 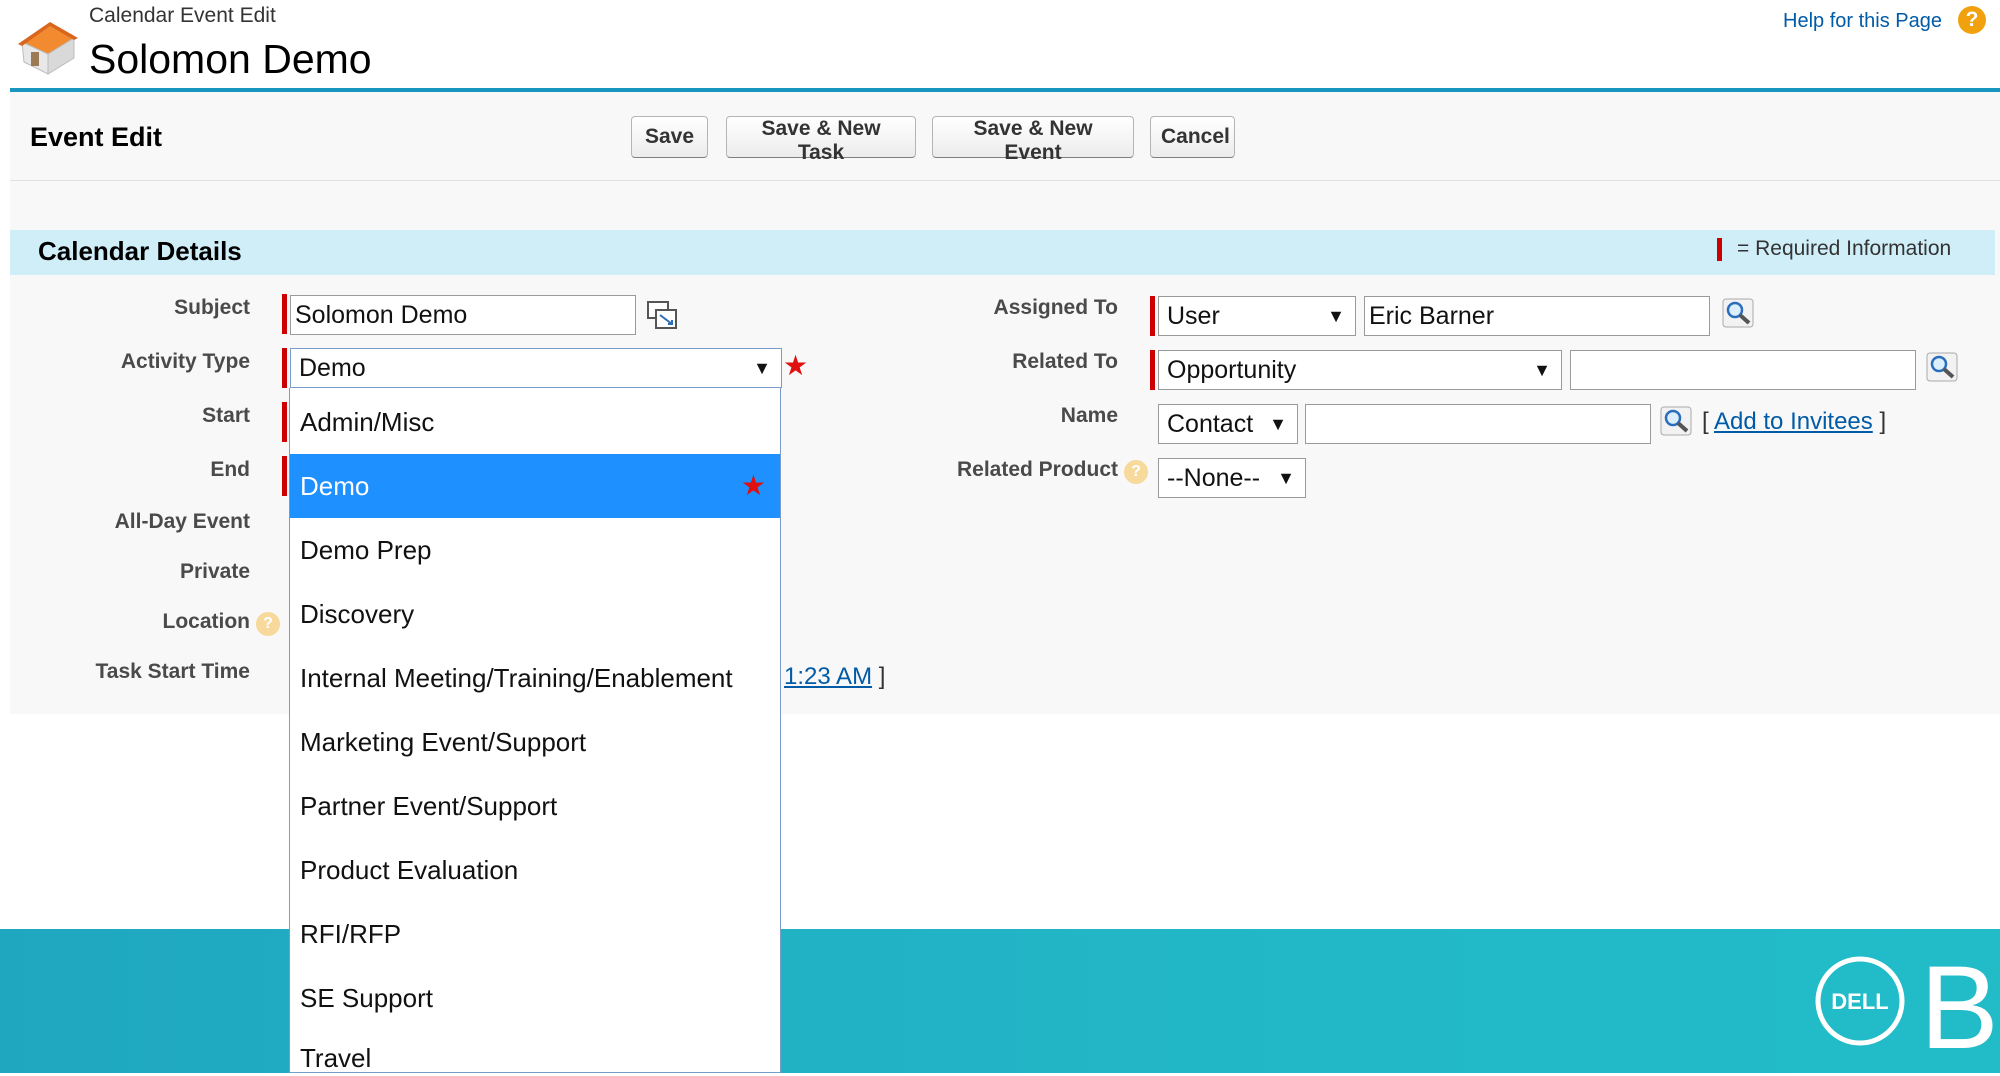 I want to click on subject-required-bar, so click(x=284, y=314).